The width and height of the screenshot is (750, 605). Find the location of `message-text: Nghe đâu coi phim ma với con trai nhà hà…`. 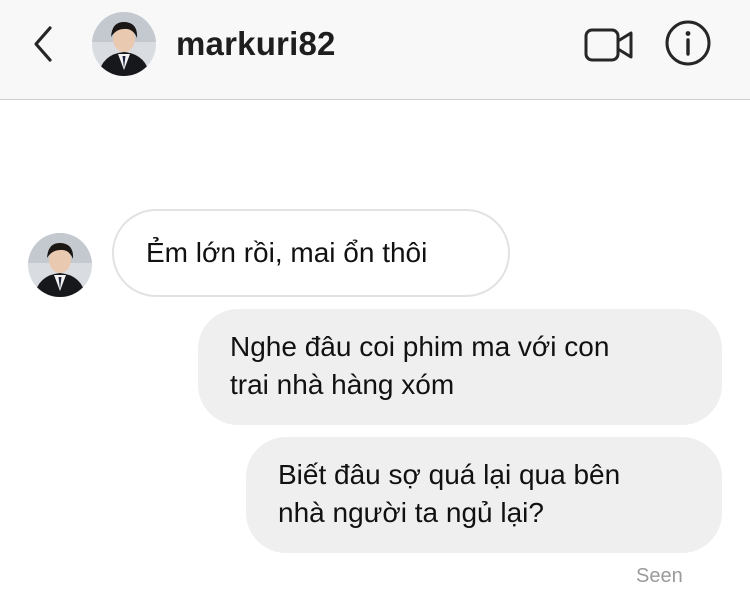

message-text: Nghe đâu coi phim ma với con trai nhà hà… is located at coordinates (420, 365).